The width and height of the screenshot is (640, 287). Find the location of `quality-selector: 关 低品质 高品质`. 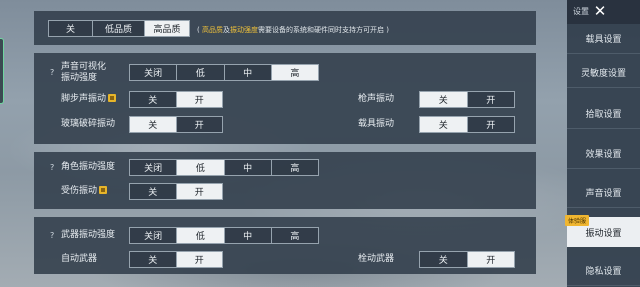

quality-selector: 关 低品质 高品质 is located at coordinates (119, 28).